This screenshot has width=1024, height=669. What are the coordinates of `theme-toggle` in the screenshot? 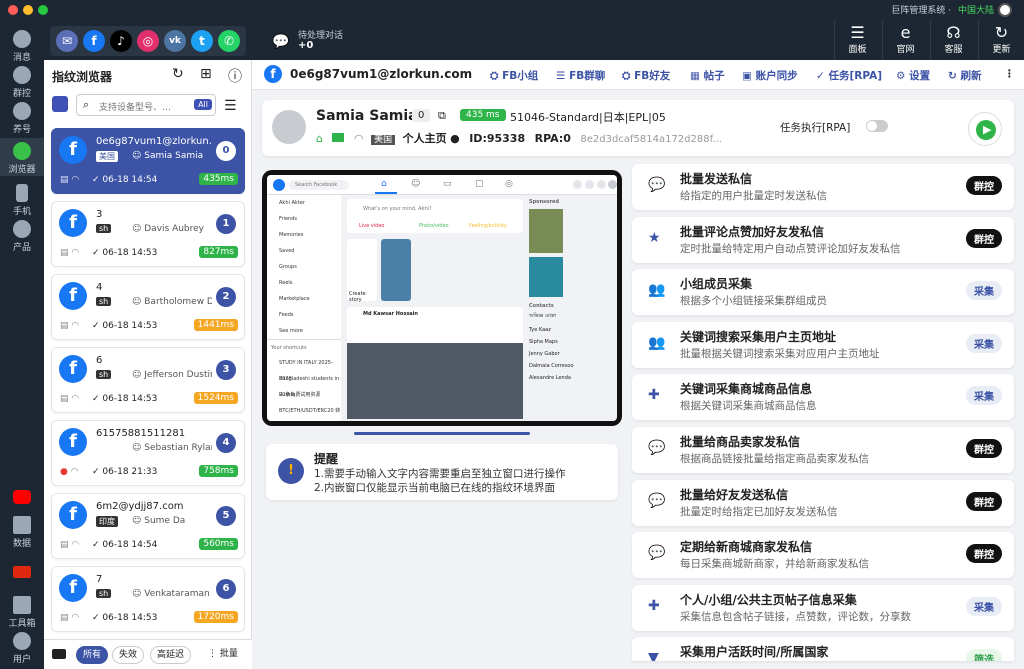 It's located at (1005, 10).